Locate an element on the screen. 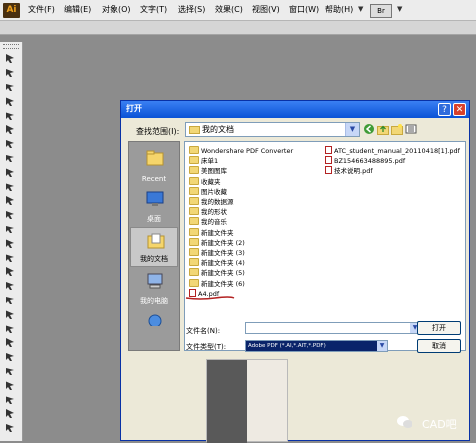 This screenshot has width=476, height=443. view-menu-icon is located at coordinates (411, 129).